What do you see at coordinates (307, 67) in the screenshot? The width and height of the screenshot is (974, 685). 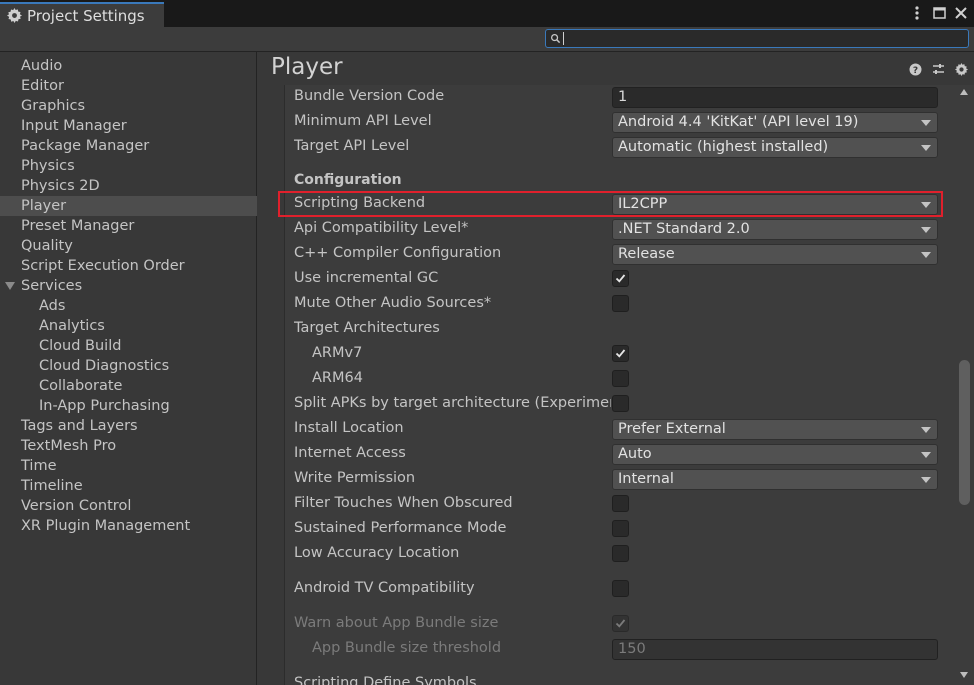 I see `page-title: Player` at bounding box center [307, 67].